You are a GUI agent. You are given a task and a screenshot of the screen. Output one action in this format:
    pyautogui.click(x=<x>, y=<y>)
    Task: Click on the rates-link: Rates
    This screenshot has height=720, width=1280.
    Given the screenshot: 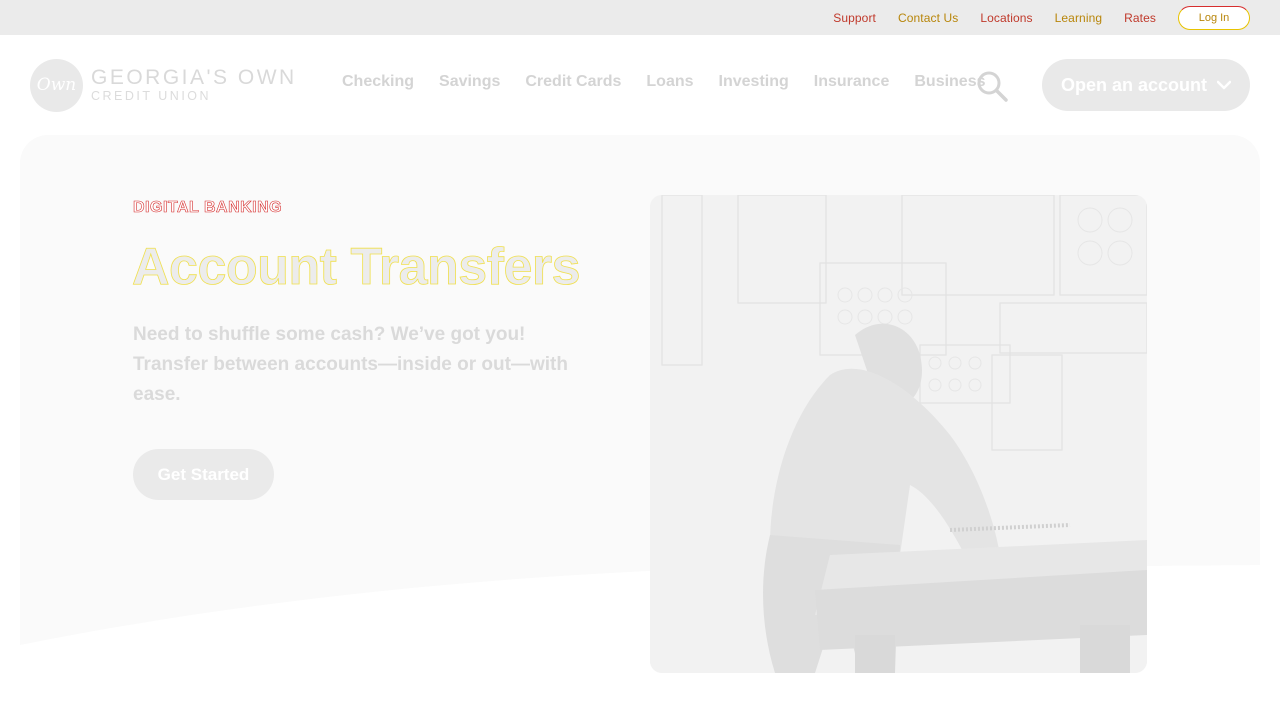 What is the action you would take?
    pyautogui.click(x=1140, y=18)
    